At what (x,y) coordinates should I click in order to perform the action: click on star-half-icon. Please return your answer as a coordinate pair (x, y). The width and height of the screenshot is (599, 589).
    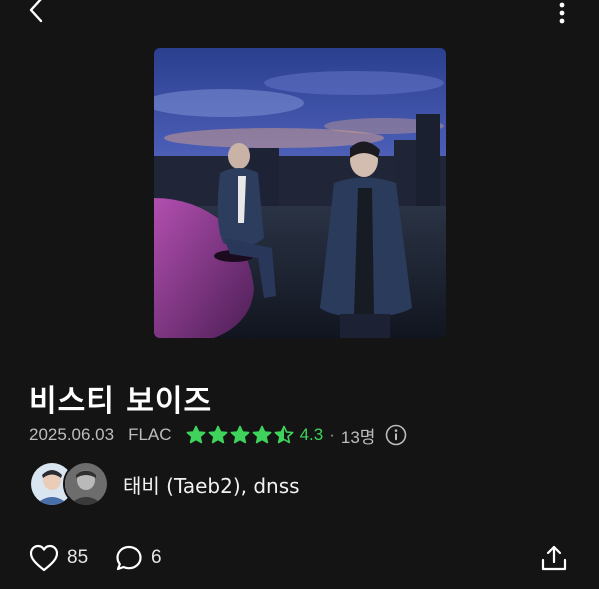
    Looking at the image, I should click on (283, 434).